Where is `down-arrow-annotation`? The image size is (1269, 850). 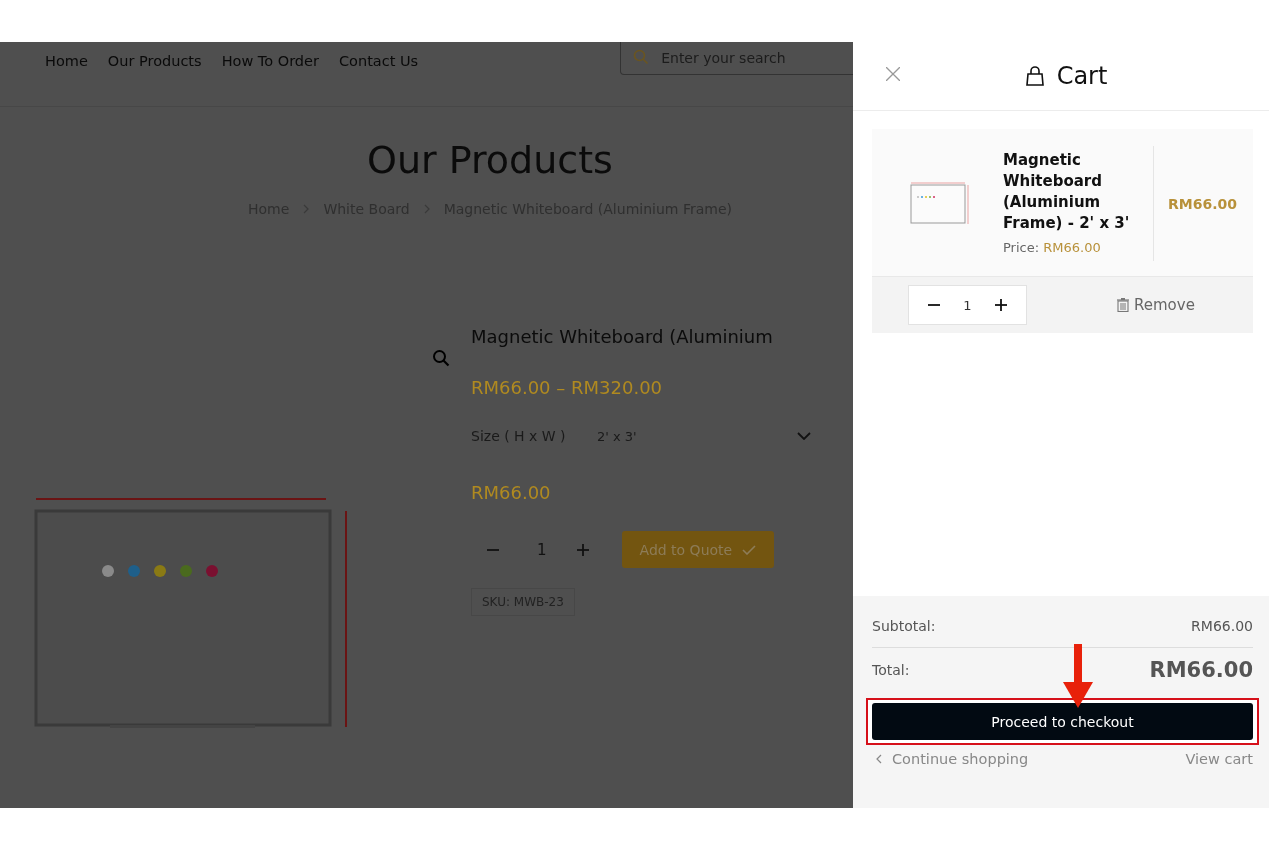
down-arrow-annotation is located at coordinates (1078, 676).